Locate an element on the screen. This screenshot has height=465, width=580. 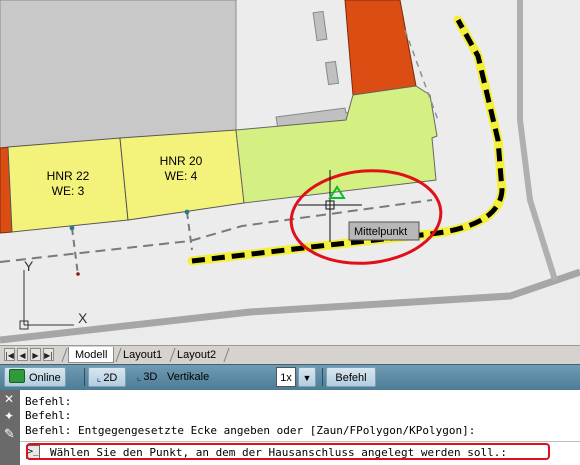
online-button: Online is located at coordinates (35, 377).